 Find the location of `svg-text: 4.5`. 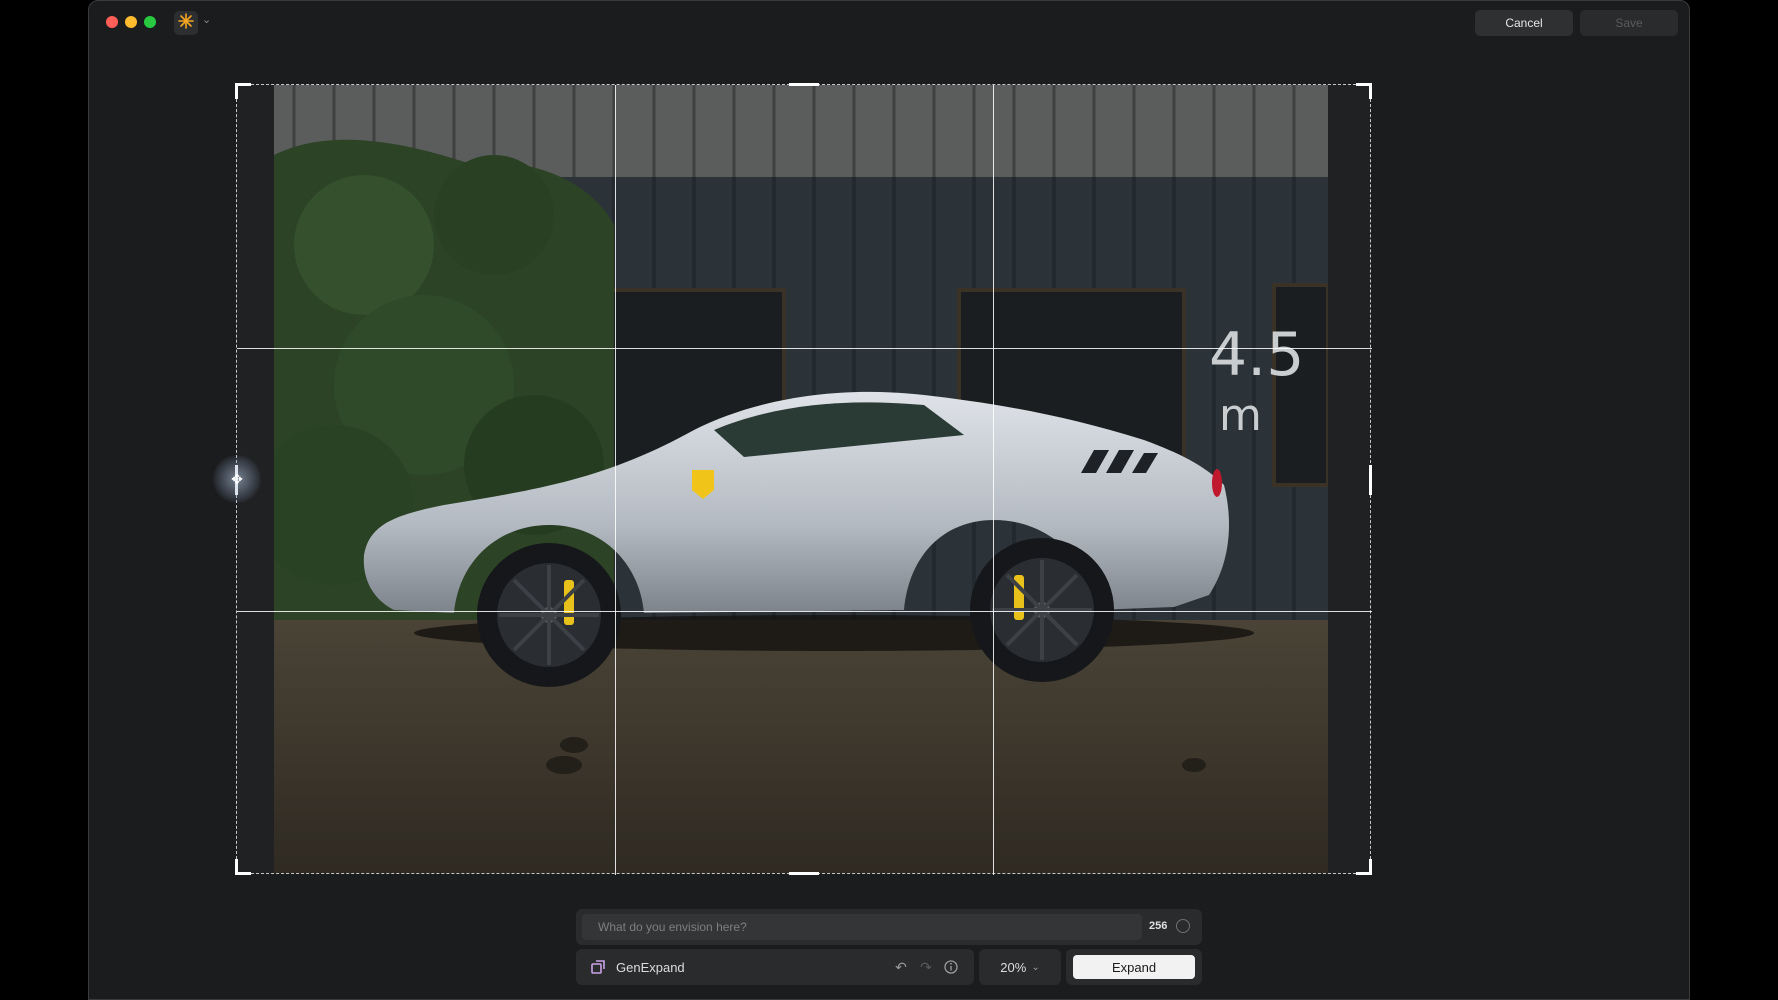

svg-text: 4.5 is located at coordinates (1256, 355).